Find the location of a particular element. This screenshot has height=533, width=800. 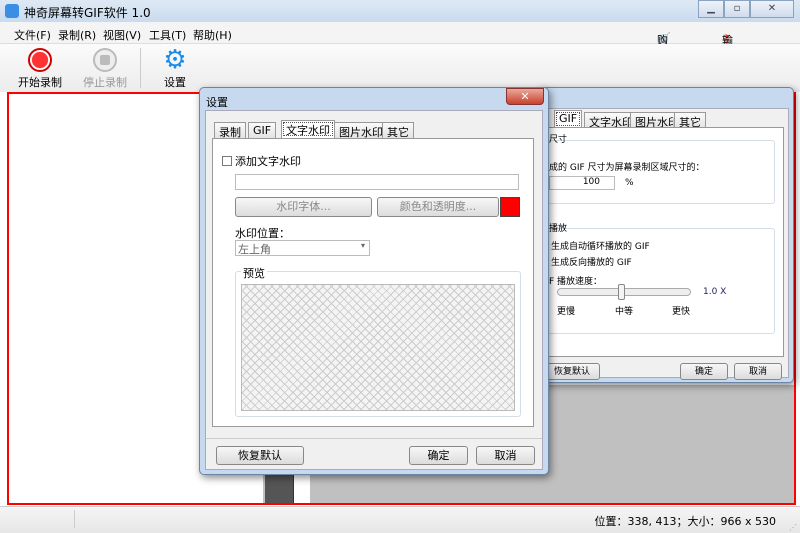

watermark-text-input is located at coordinates (377, 182).